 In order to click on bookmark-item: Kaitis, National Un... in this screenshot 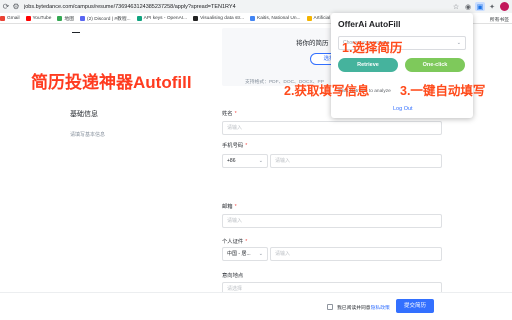, I will do `click(275, 18)`.